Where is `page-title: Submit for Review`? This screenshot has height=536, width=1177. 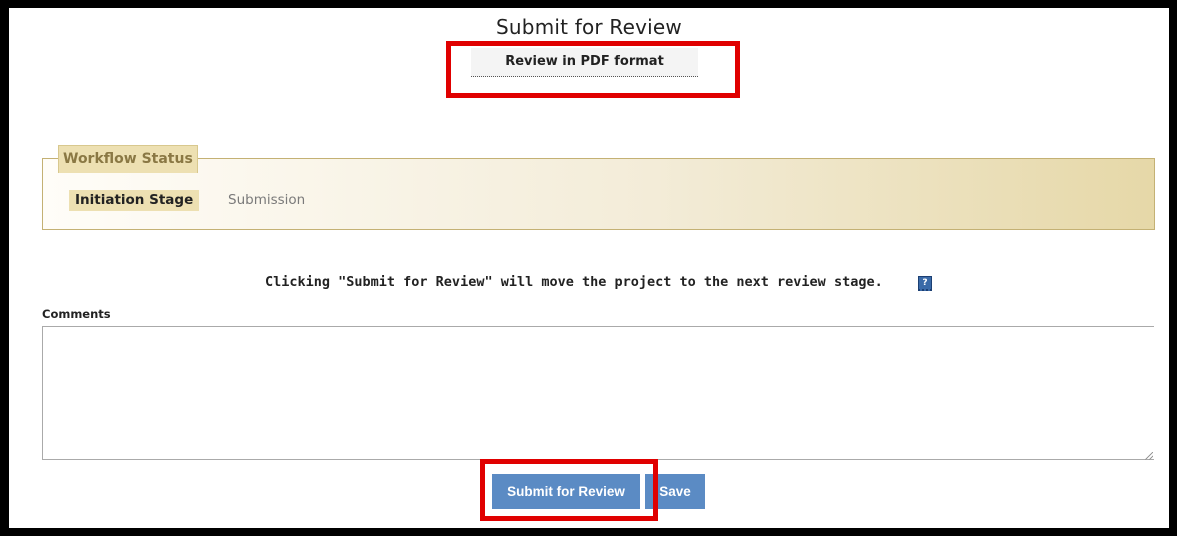
page-title: Submit for Review is located at coordinates (589, 27).